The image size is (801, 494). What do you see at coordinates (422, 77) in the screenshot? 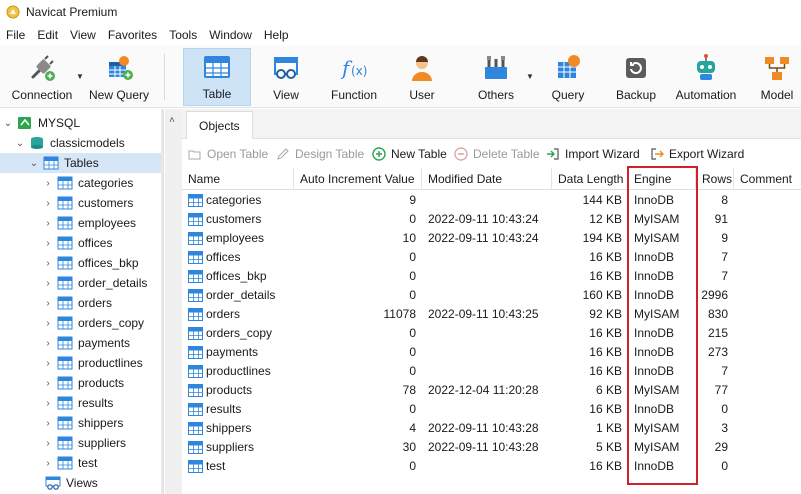
I see `user-button: User` at bounding box center [422, 77].